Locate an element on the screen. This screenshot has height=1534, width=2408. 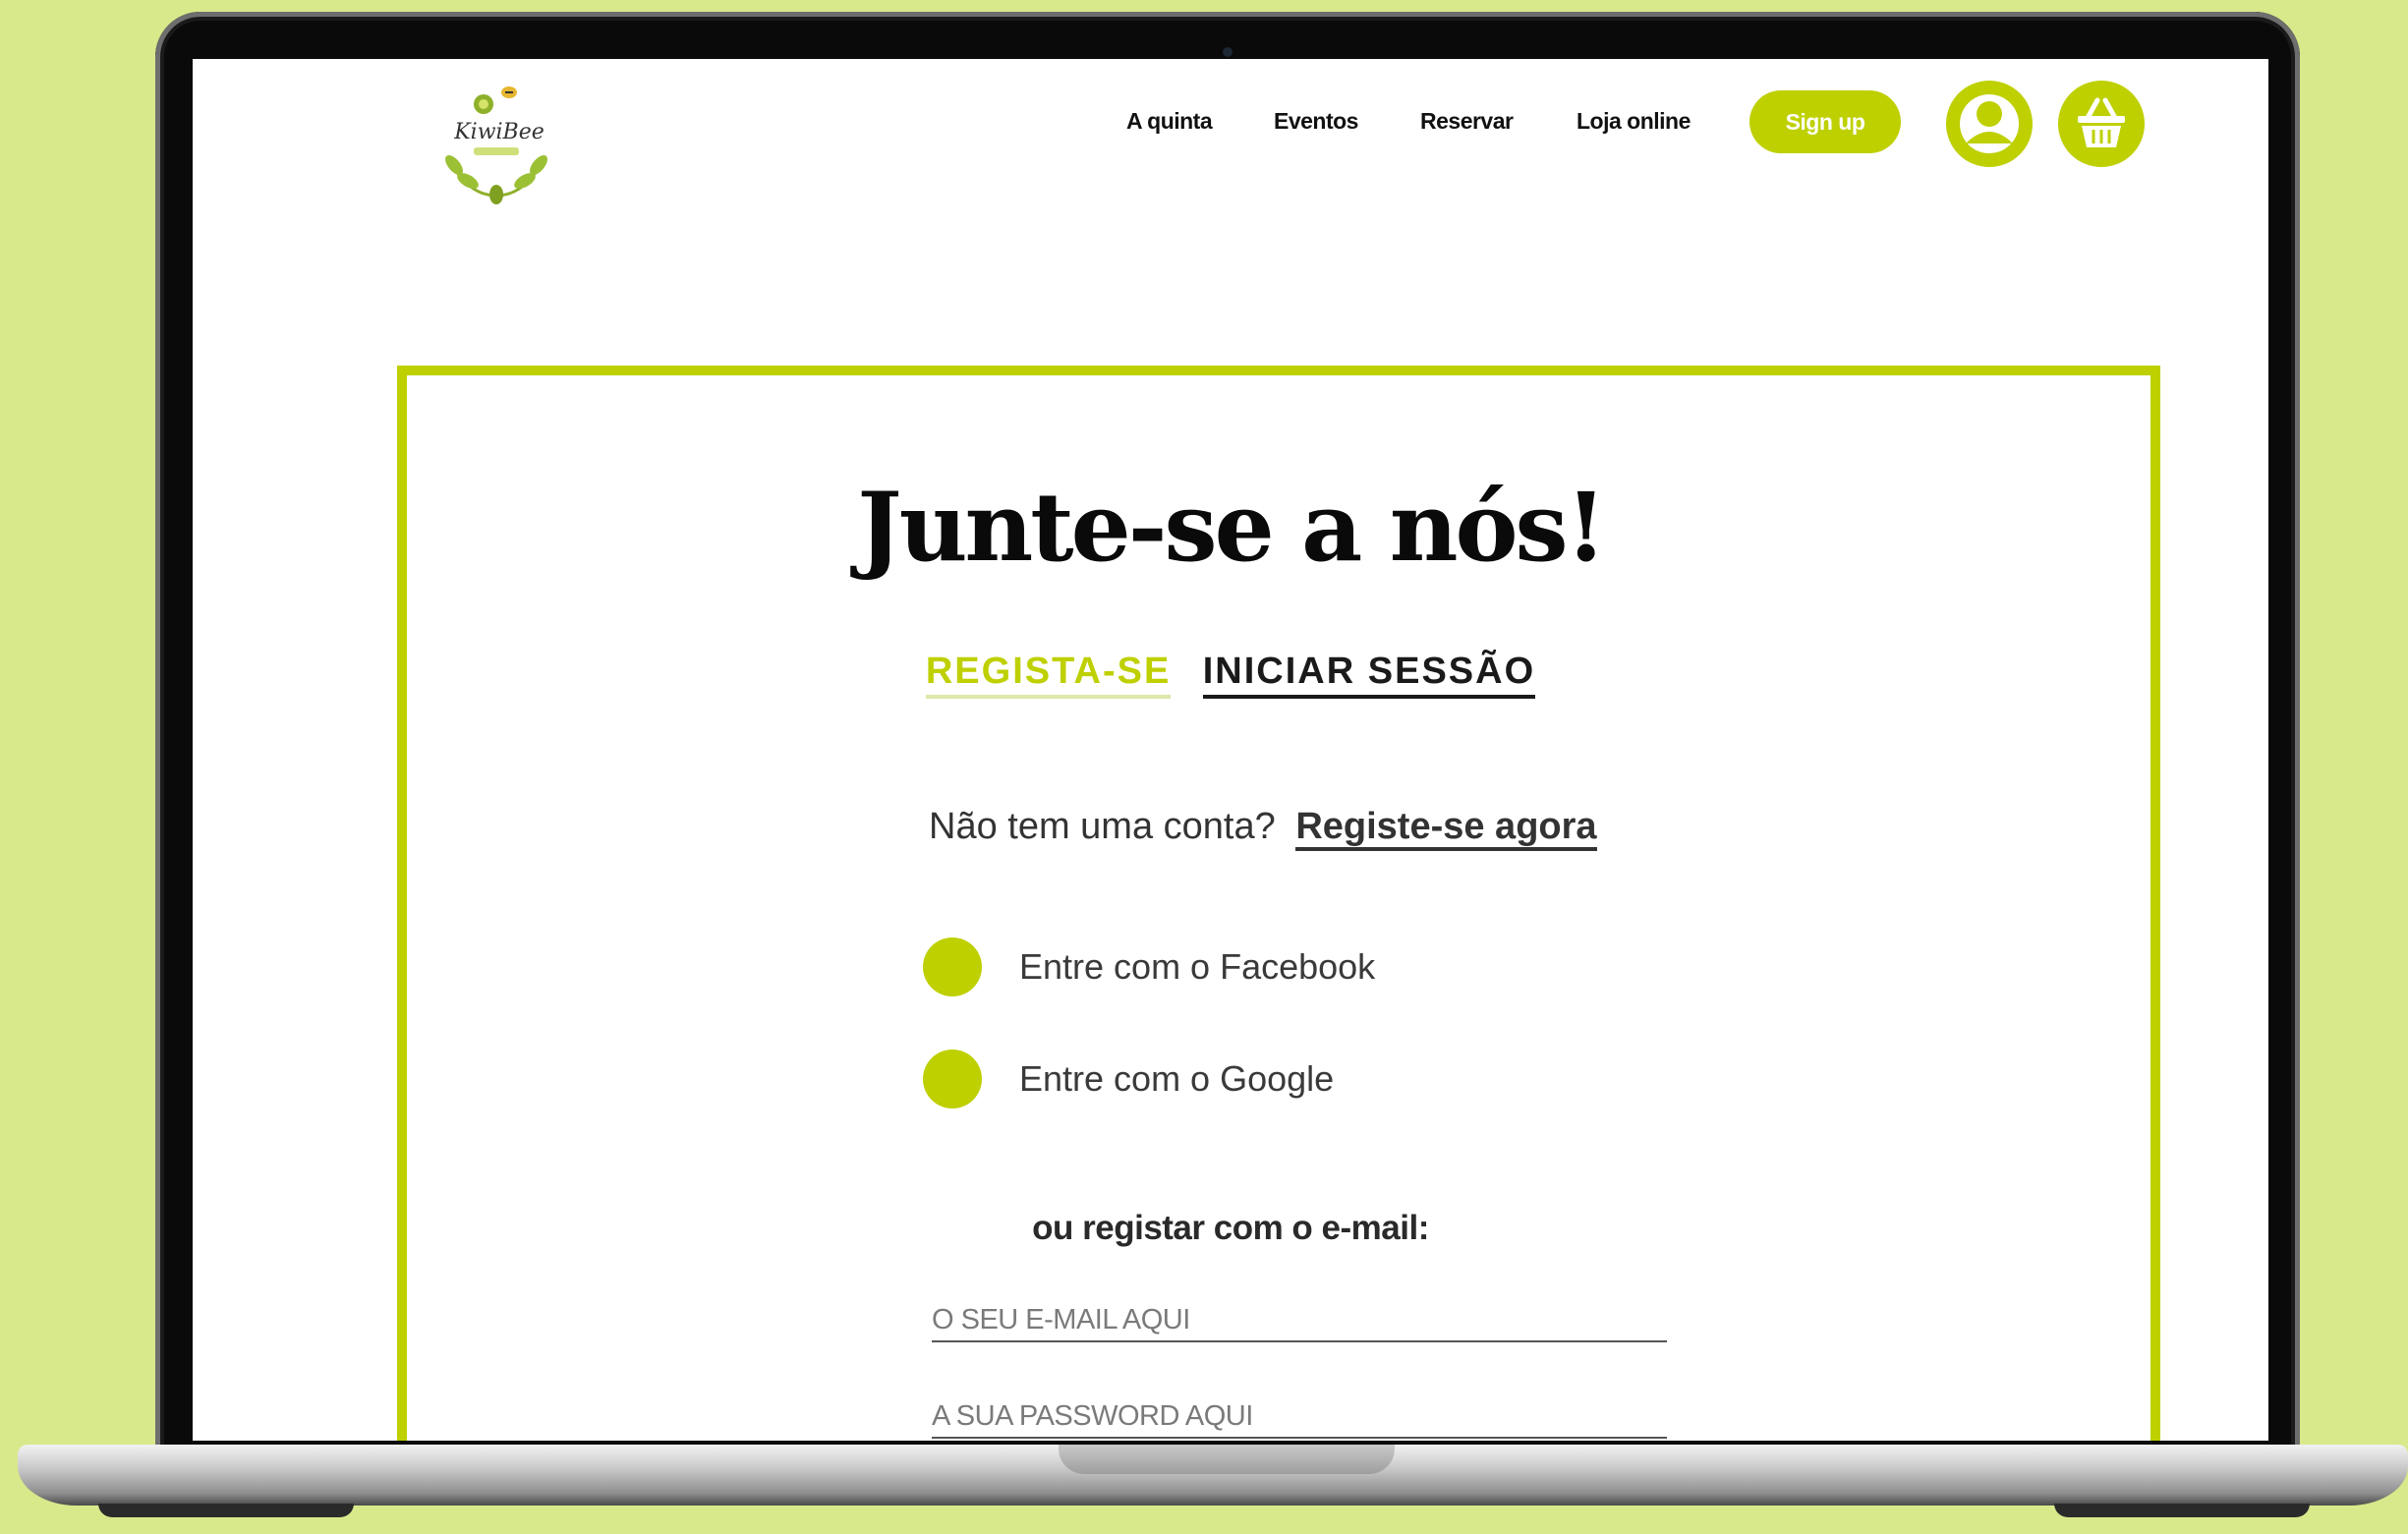
nav-item-loja-online: Loja online is located at coordinates (1634, 121).